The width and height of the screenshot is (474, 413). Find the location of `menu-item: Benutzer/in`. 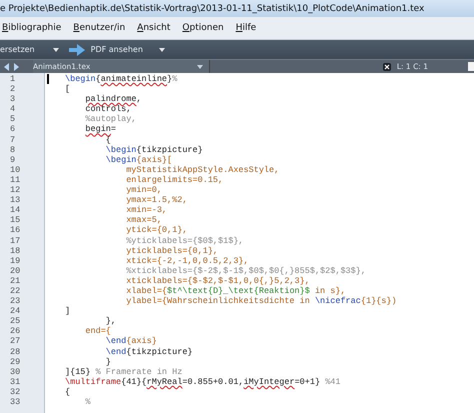

menu-item: Benutzer/in is located at coordinates (99, 28).